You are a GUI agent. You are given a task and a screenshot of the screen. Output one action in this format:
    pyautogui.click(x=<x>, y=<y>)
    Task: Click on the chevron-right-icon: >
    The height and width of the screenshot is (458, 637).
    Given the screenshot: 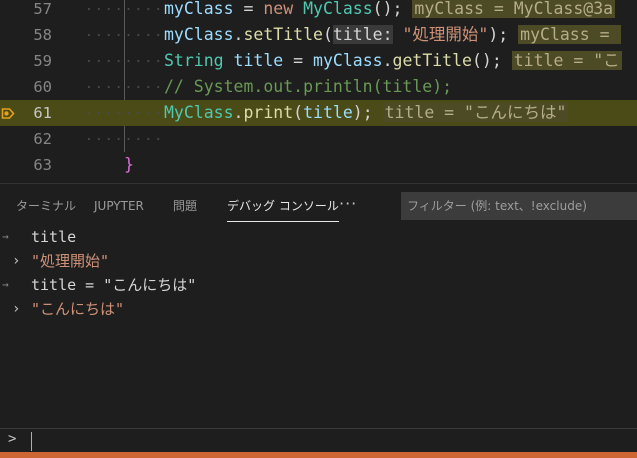 What is the action you would take?
    pyautogui.click(x=12, y=439)
    